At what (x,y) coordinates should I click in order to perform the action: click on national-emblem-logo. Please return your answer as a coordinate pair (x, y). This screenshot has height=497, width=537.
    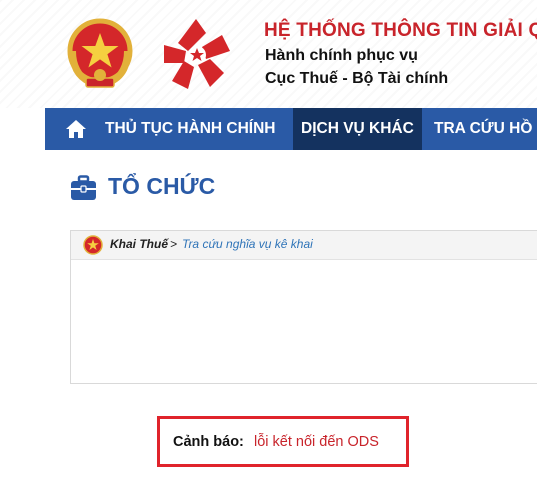
    Looking at the image, I should click on (100, 54).